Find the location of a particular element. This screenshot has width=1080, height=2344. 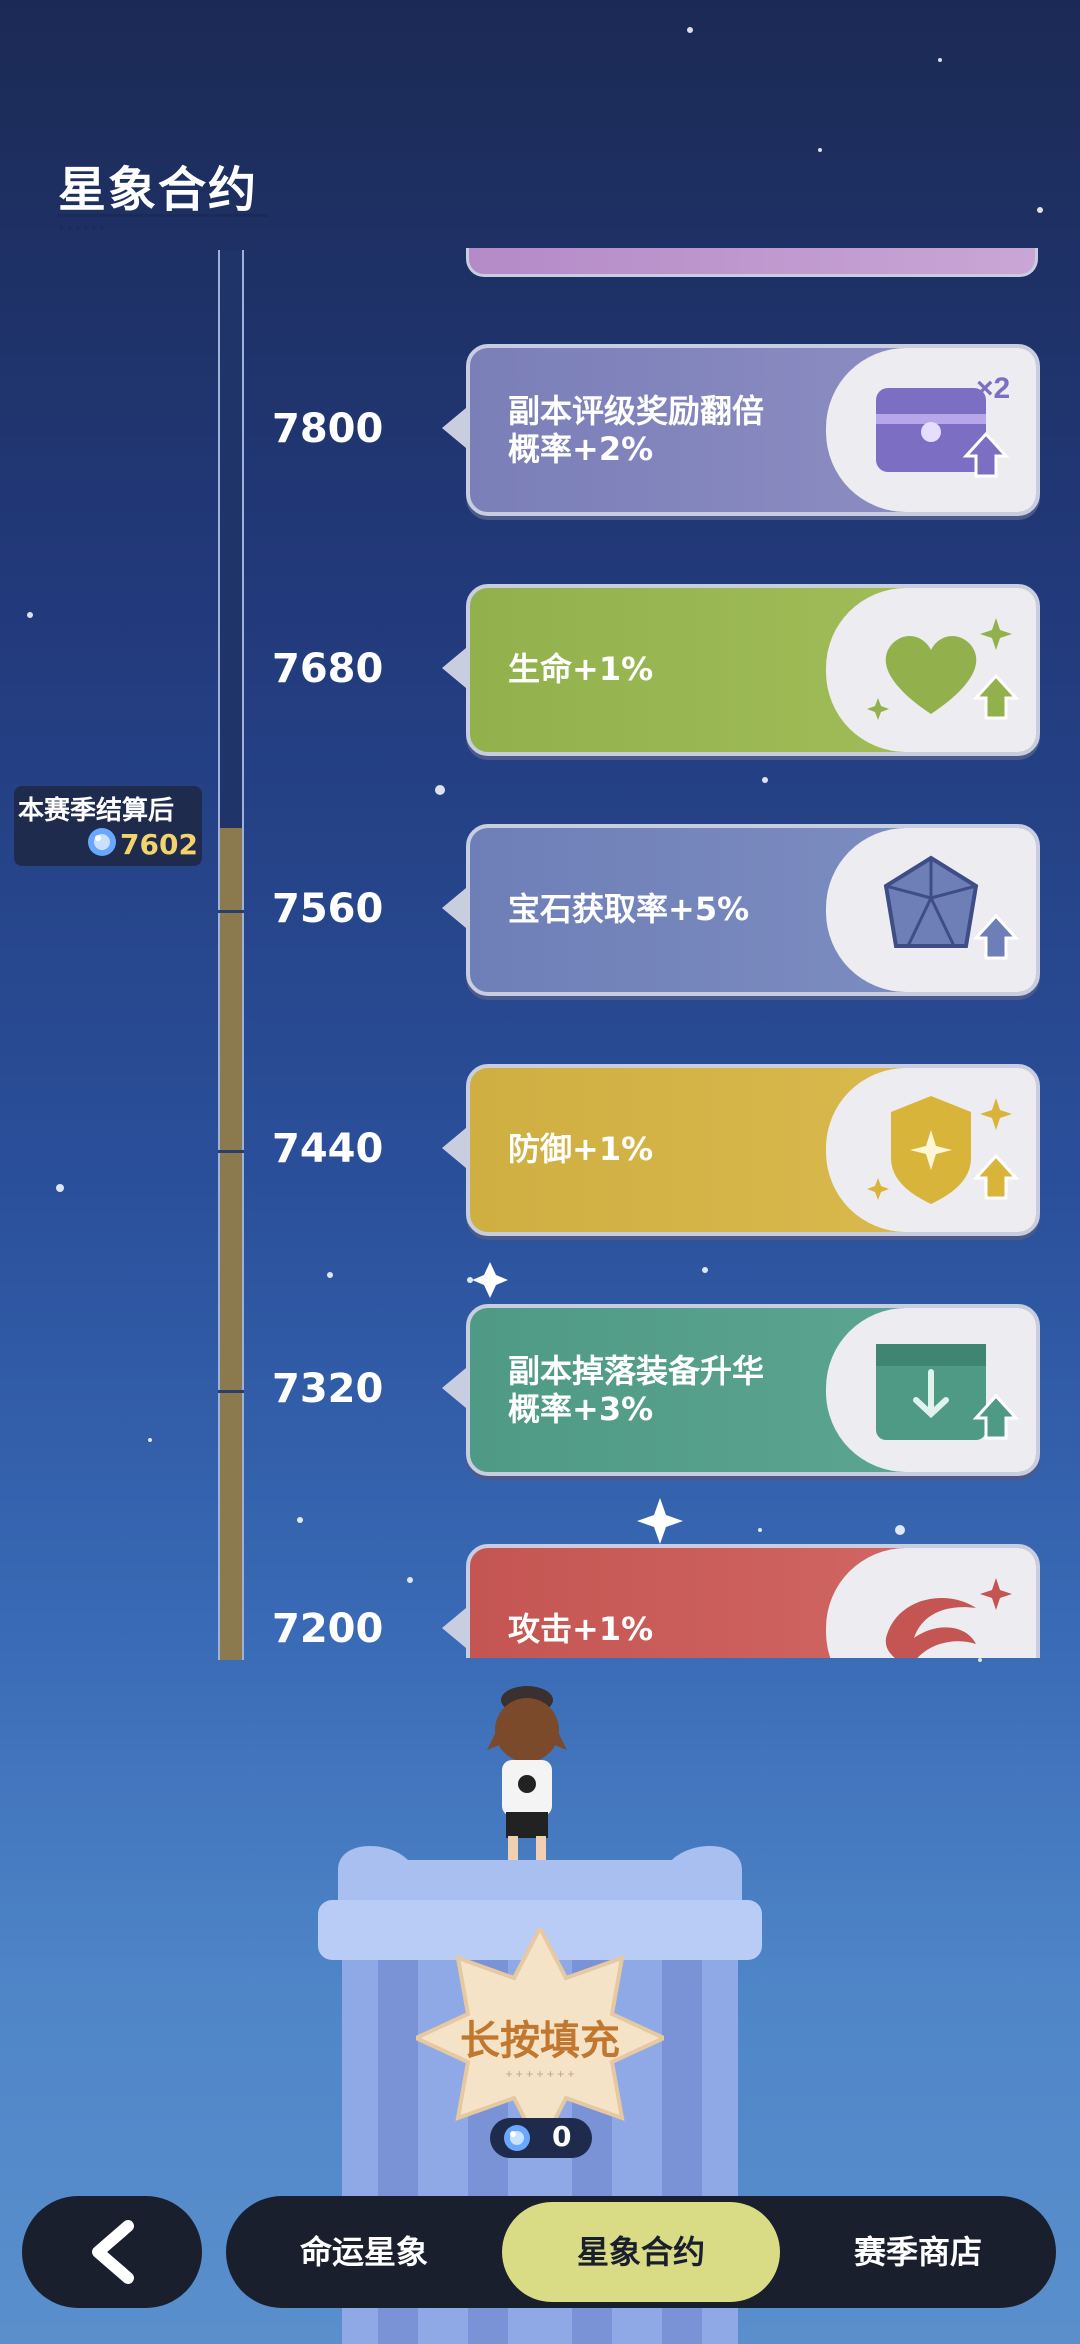

tier-level: 7560 is located at coordinates (328, 909).